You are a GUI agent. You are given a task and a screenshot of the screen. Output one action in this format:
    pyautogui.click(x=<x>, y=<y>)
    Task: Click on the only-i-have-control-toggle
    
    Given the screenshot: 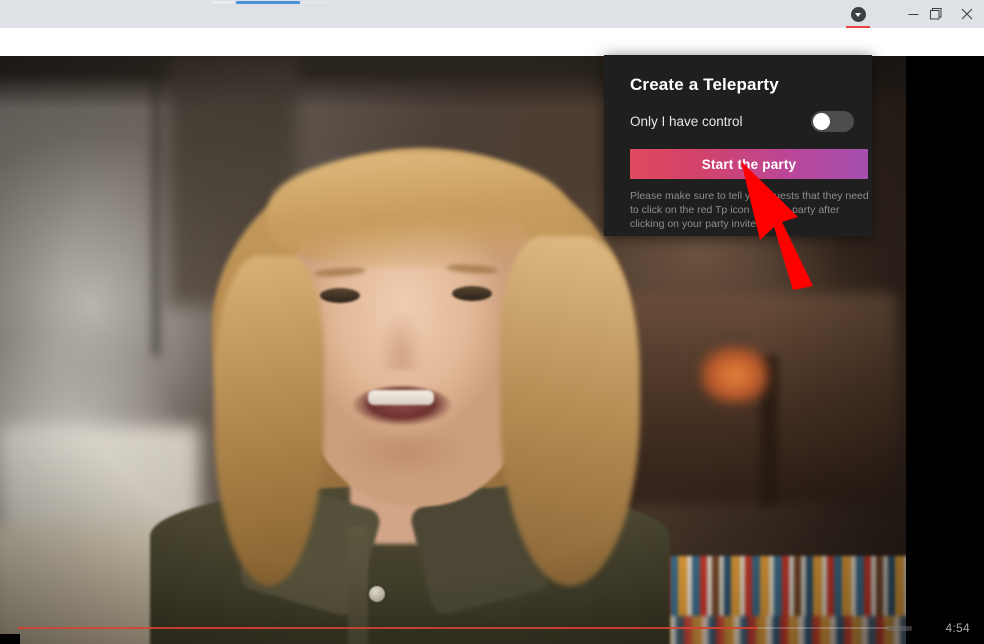 What is the action you would take?
    pyautogui.click(x=832, y=121)
    